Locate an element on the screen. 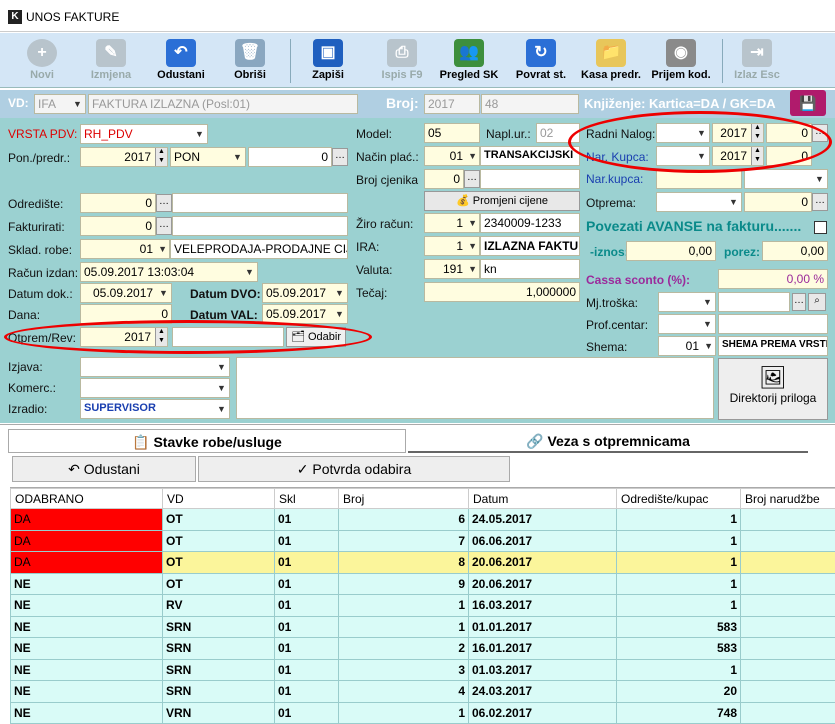 The width and height of the screenshot is (835, 724). datum-dok-select: 05.09.2017▼ is located at coordinates (126, 293).